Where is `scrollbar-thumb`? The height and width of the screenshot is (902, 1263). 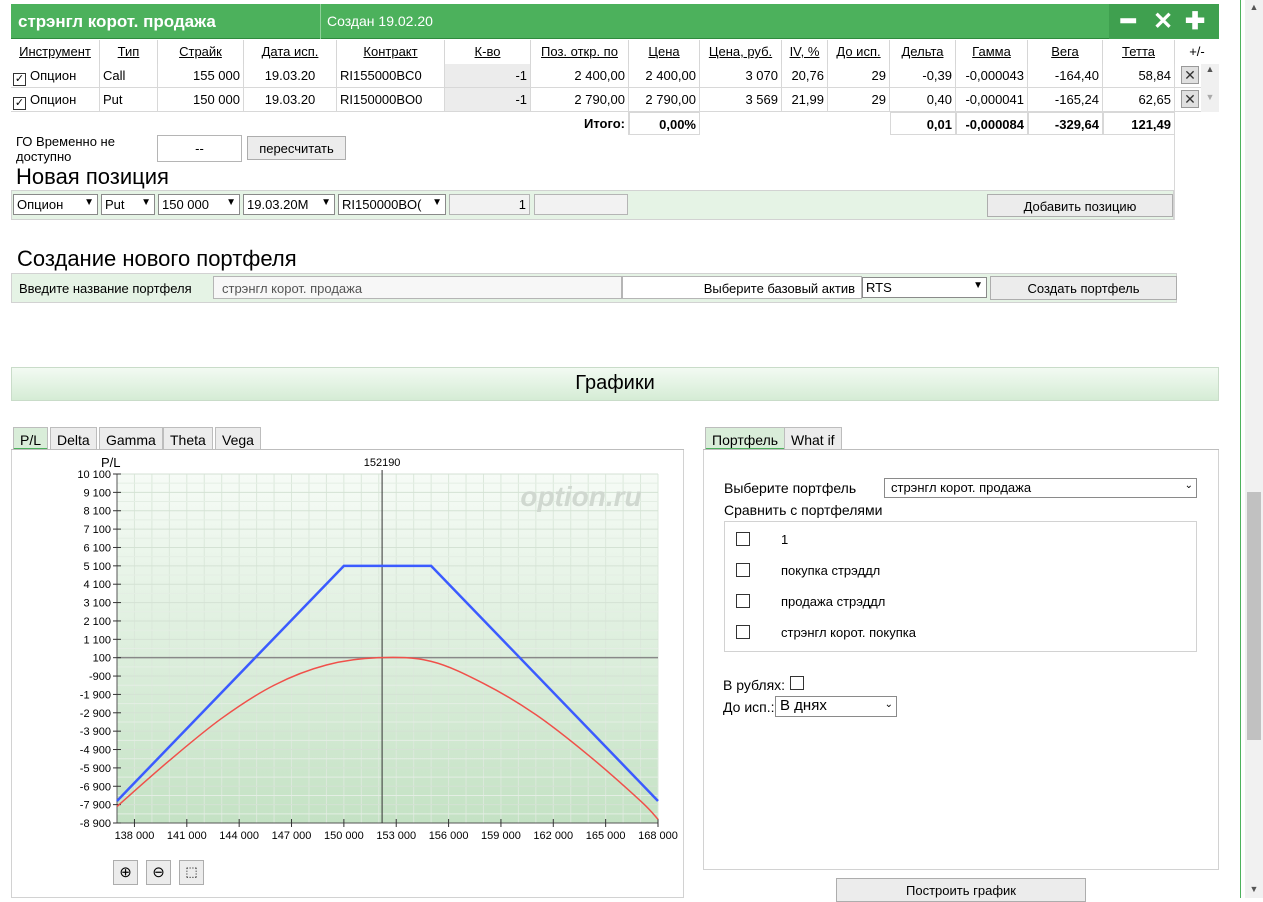
scrollbar-thumb is located at coordinates (1254, 616).